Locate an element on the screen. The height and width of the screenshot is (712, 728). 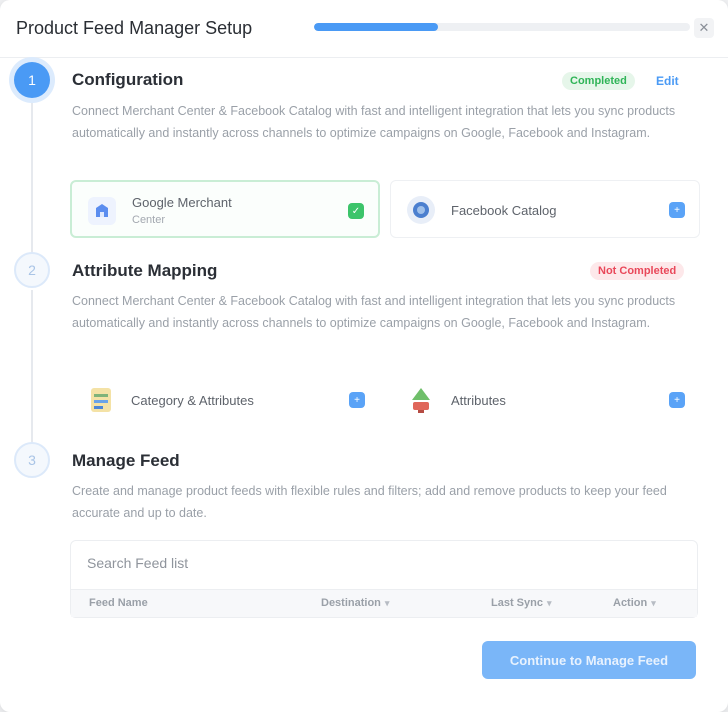
card-name: Google Merchant is located at coordinates (182, 202).